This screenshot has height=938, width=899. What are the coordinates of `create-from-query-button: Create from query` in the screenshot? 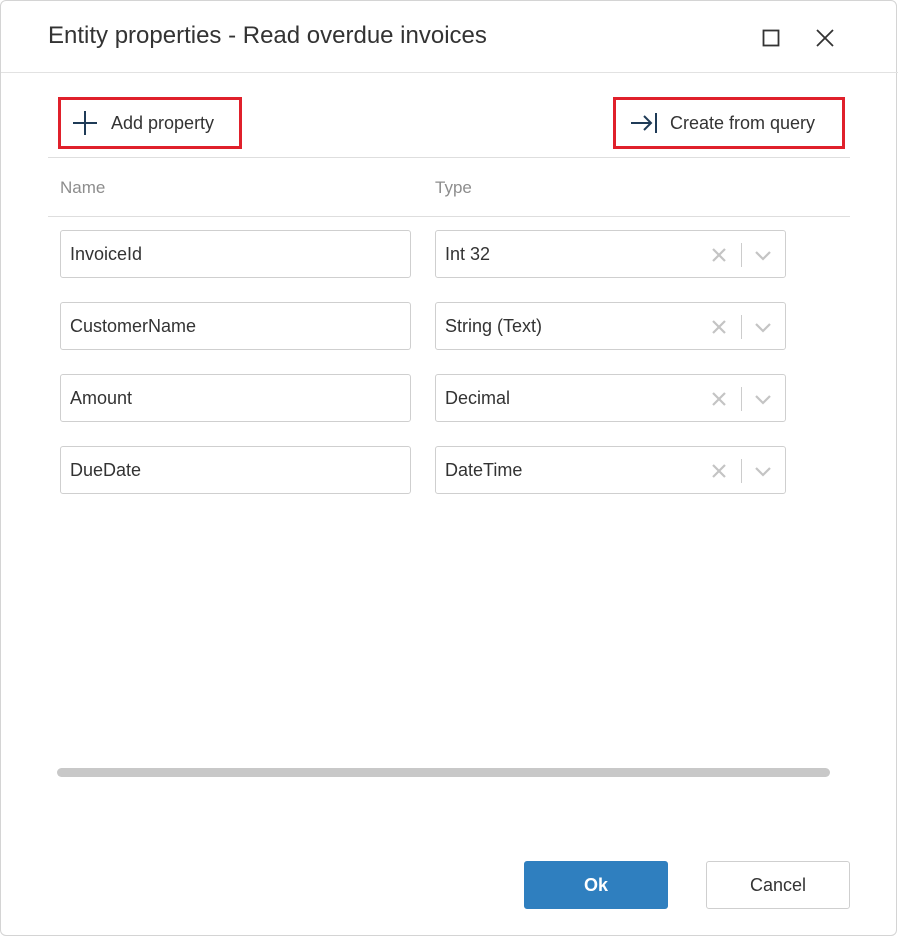 It's located at (729, 123).